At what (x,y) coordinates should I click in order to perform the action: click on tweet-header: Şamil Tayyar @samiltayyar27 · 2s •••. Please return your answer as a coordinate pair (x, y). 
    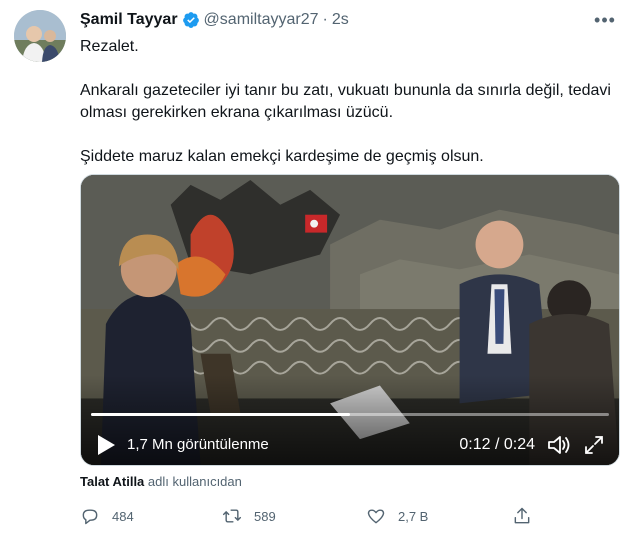
    Looking at the image, I should click on (352, 20).